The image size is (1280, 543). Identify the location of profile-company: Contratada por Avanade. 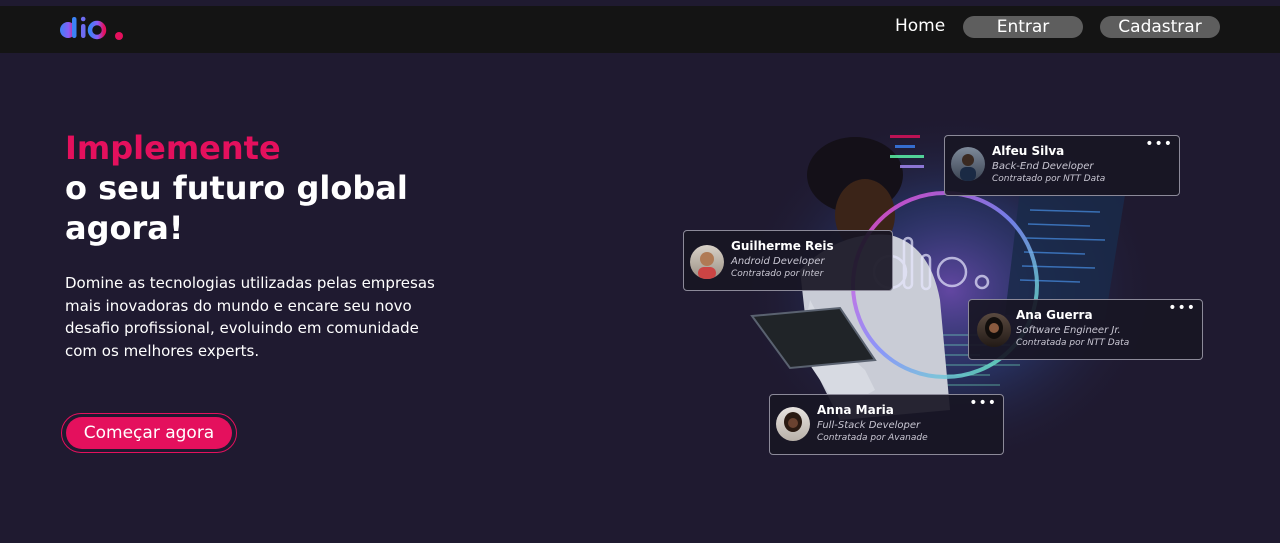
(872, 438).